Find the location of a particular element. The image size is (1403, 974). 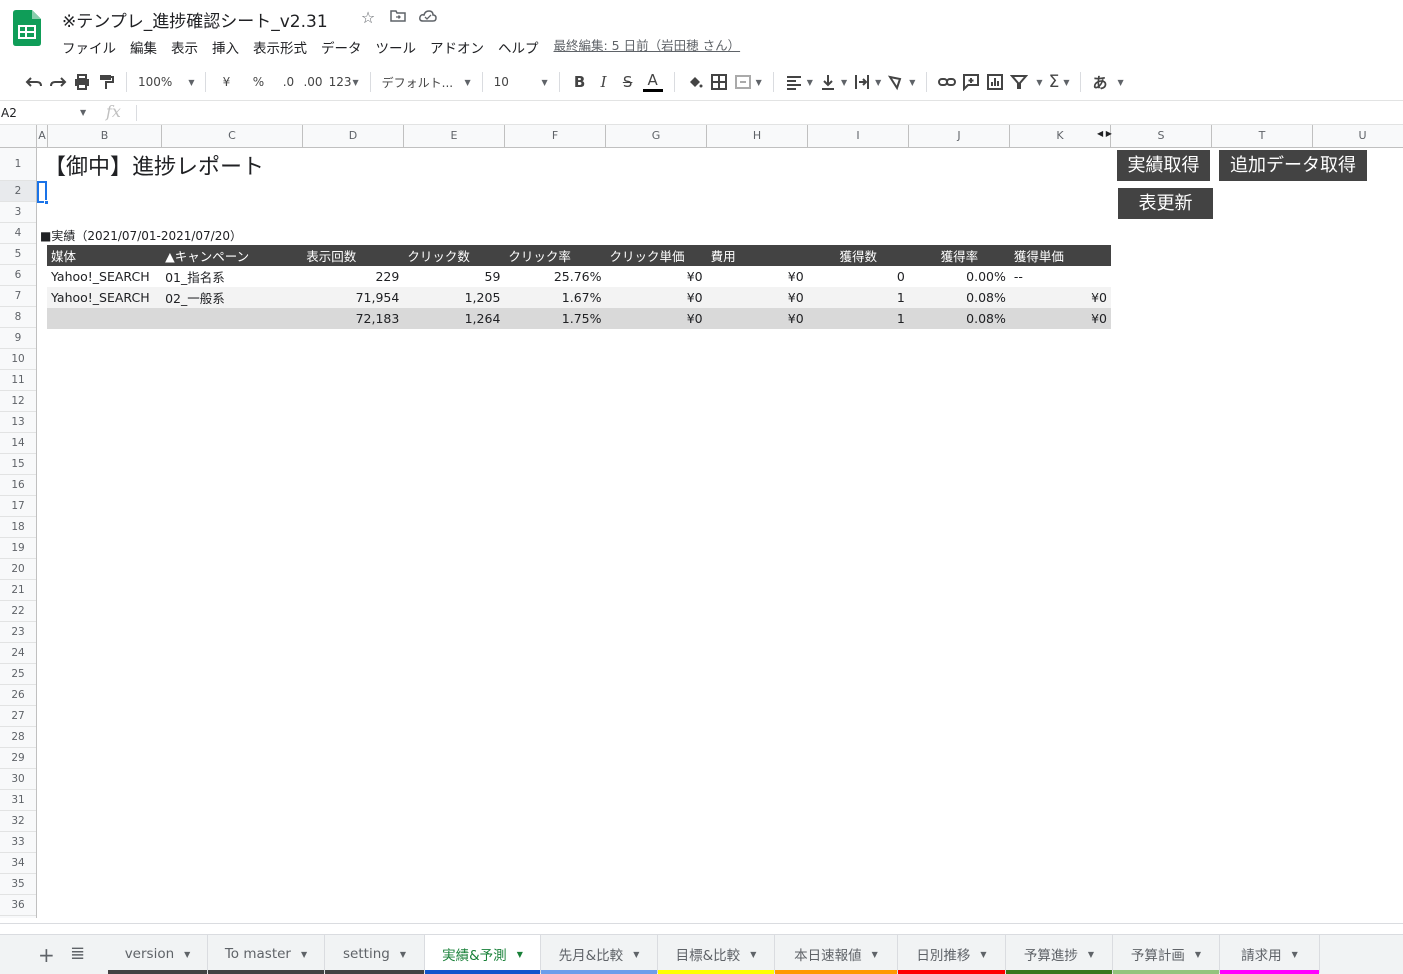

cell-clicks: 1,205 is located at coordinates (454, 297).